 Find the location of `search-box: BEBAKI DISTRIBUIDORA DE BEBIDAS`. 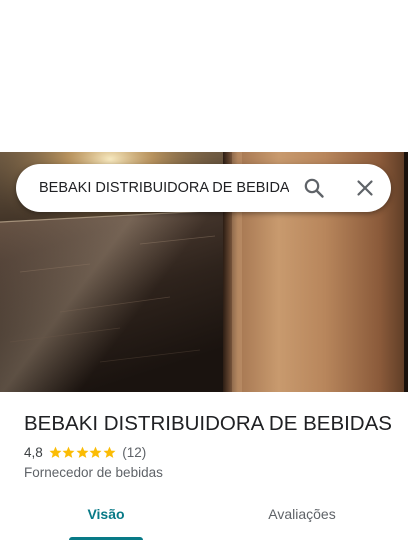

search-box: BEBAKI DISTRIBUIDORA DE BEBIDAS is located at coordinates (203, 188).